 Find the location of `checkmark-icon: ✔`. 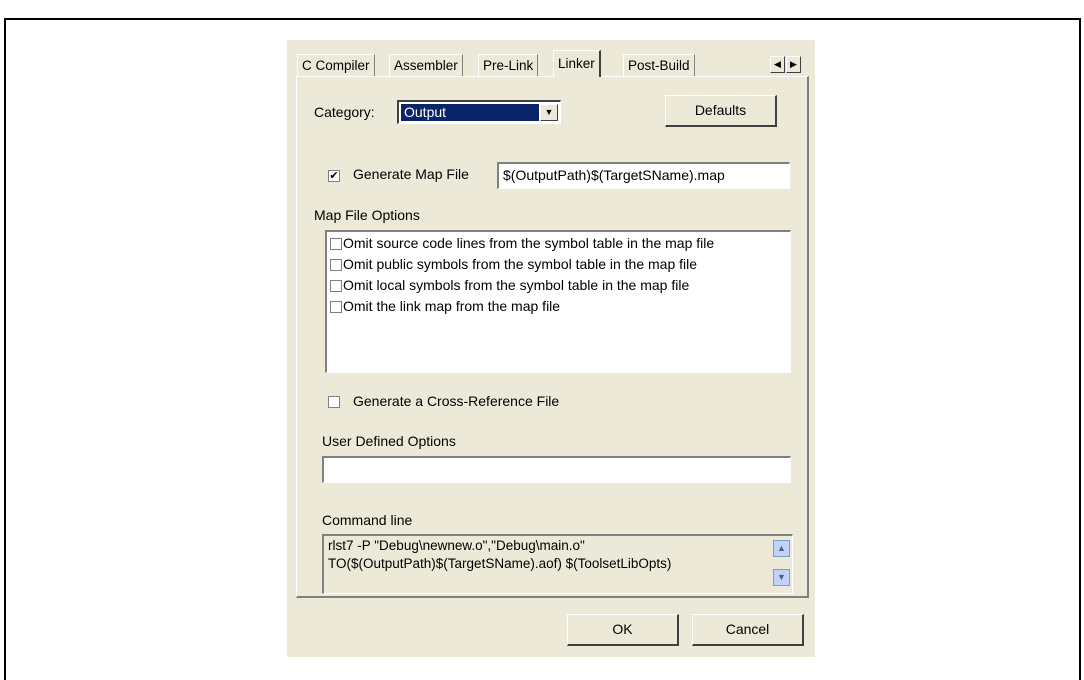

checkmark-icon: ✔ is located at coordinates (334, 176).